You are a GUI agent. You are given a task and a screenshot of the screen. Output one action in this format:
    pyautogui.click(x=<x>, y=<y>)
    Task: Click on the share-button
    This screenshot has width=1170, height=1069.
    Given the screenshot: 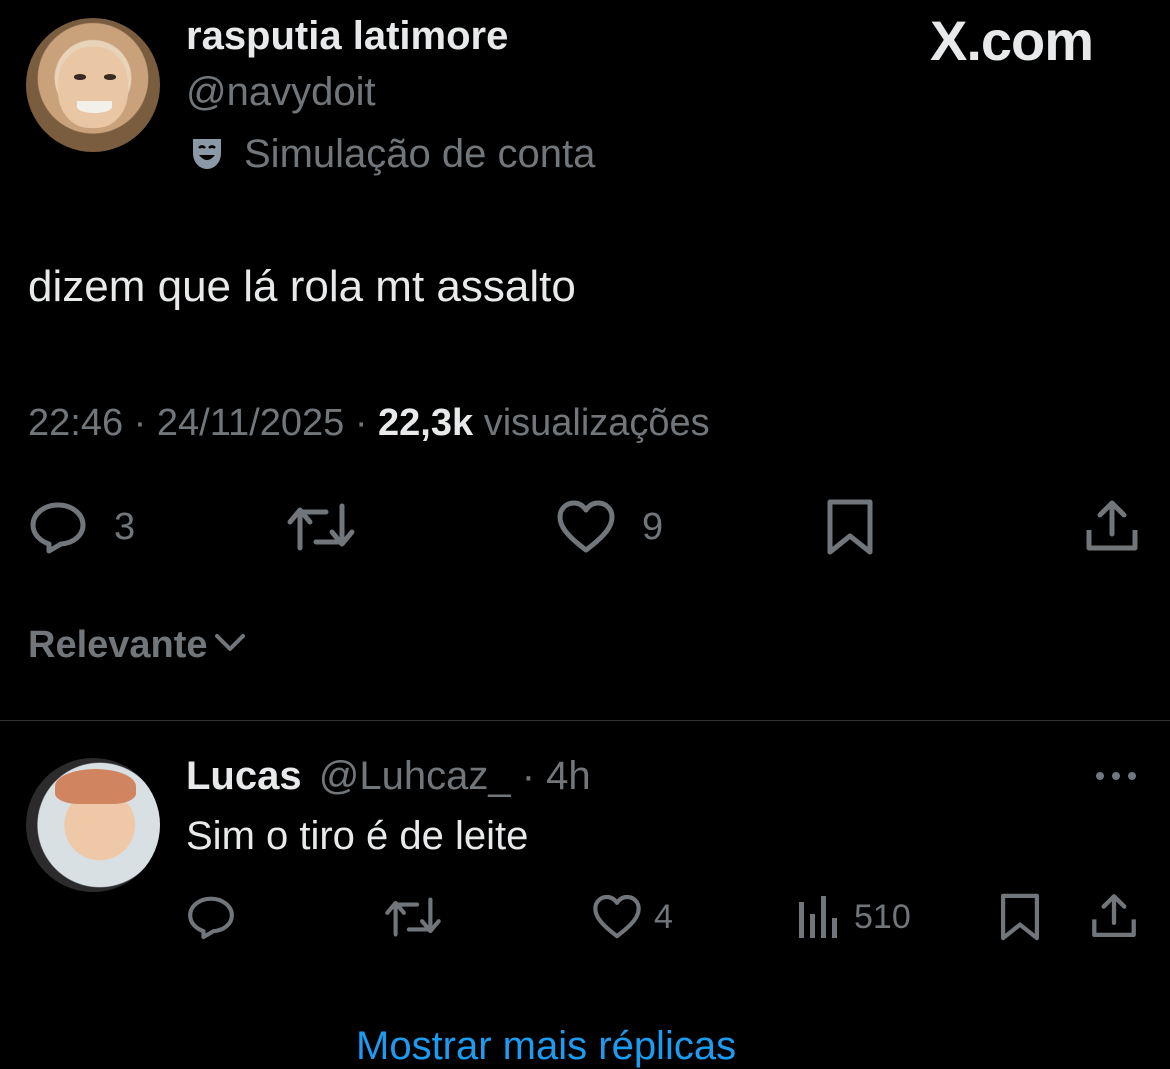 What is the action you would take?
    pyautogui.click(x=1112, y=526)
    